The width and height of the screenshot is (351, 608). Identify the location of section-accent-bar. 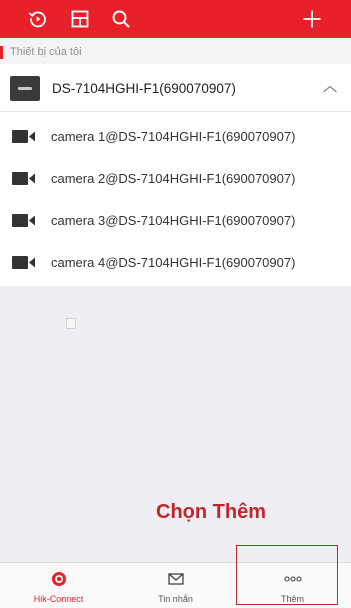
(1, 52).